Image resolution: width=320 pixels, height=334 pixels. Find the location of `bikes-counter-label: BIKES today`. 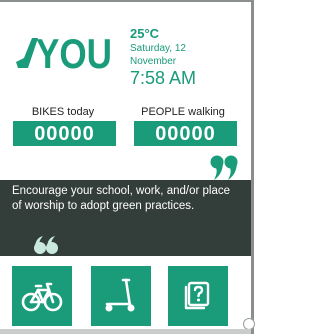

bikes-counter-label: BIKES today is located at coordinates (63, 112).